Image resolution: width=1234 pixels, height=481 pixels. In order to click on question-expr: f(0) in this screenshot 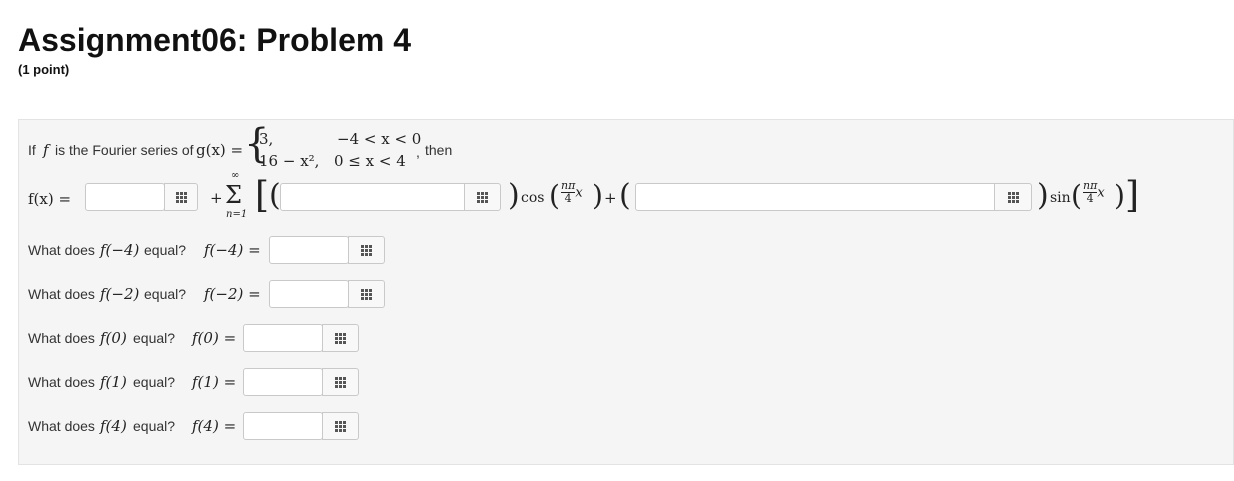, I will do `click(113, 338)`.